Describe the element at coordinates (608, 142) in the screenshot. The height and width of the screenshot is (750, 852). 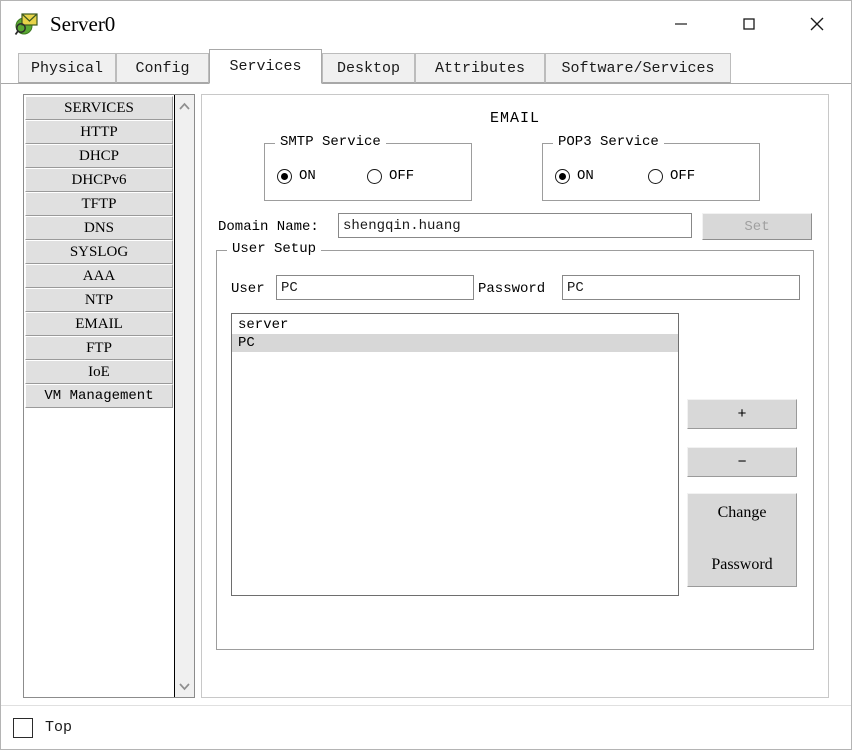
I see `pop3-service-legend: POP3 Service` at that location.